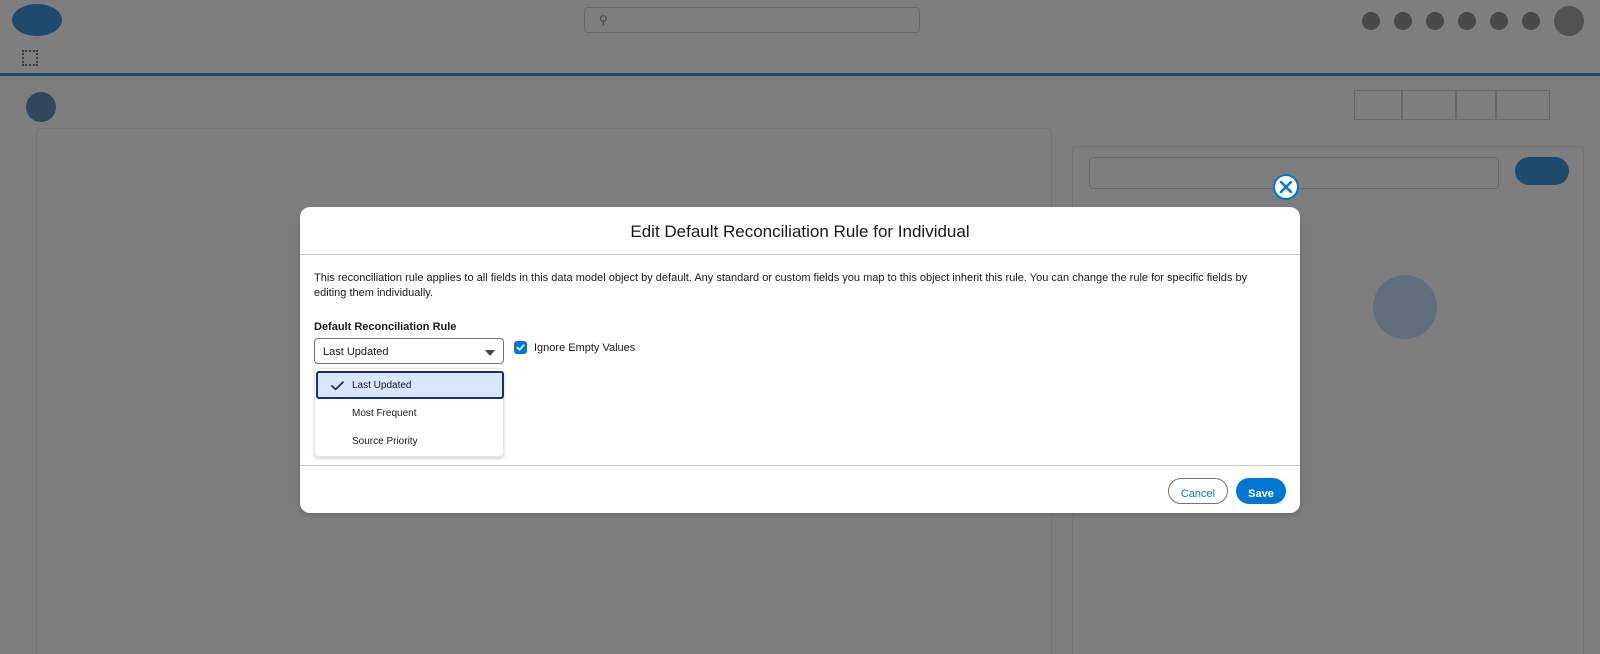 This screenshot has height=654, width=1600. Describe the element at coordinates (1261, 491) in the screenshot. I see `save-button: Save` at that location.